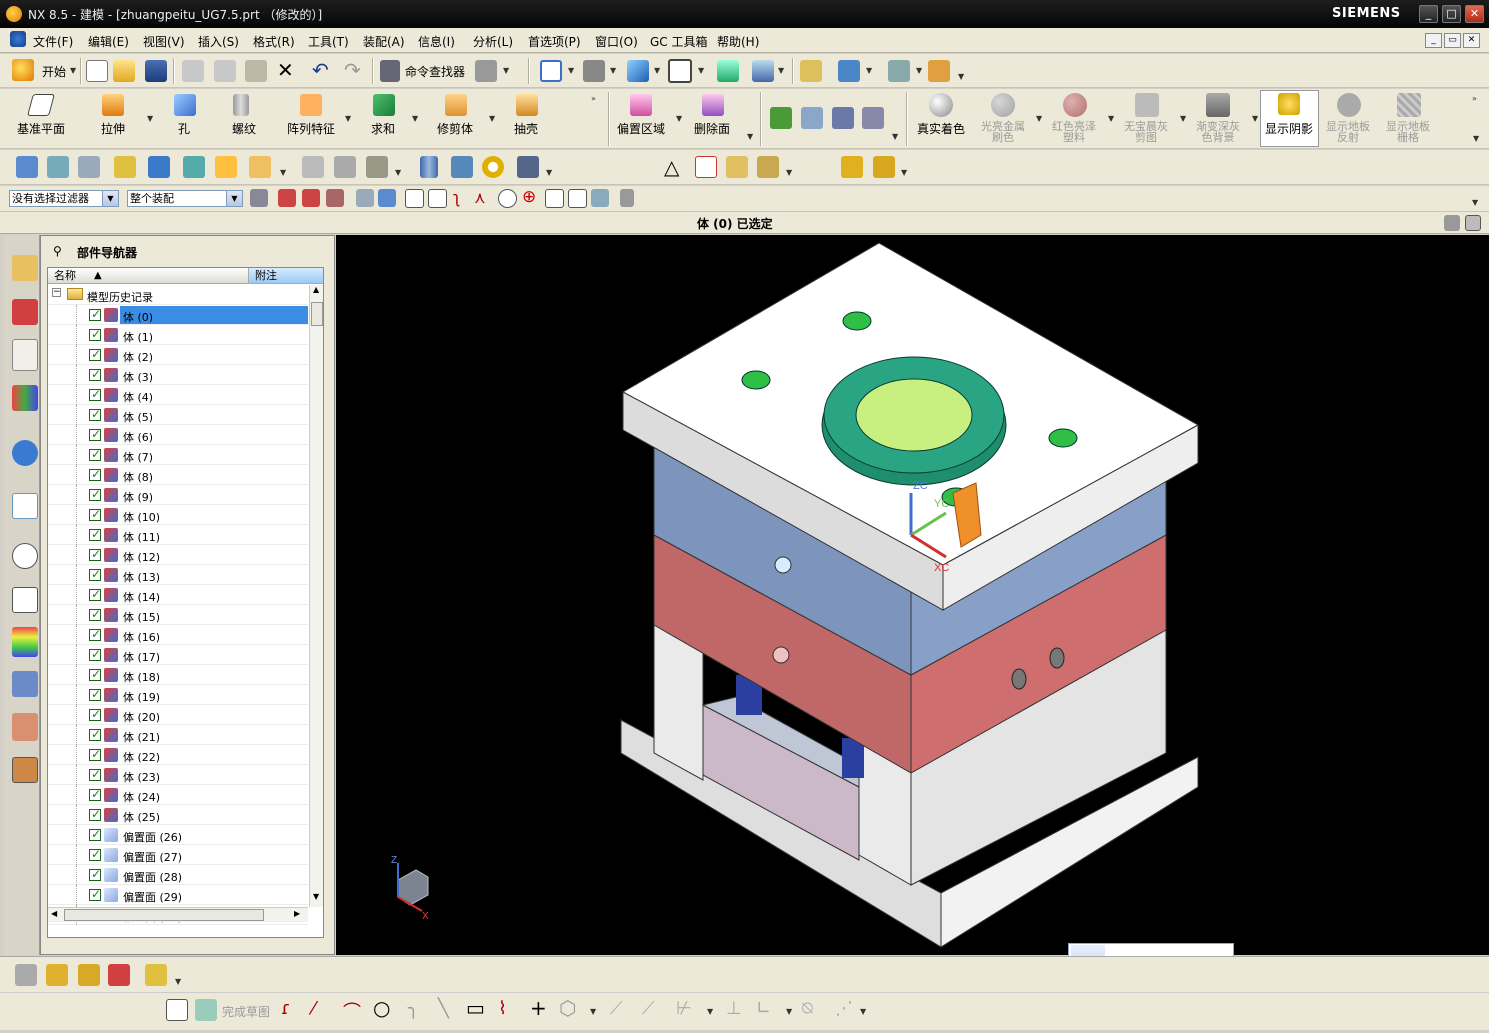 The image size is (1489, 1033). I want to click on gradient-background-button: 渐变深灰色背景, so click(1218, 132).